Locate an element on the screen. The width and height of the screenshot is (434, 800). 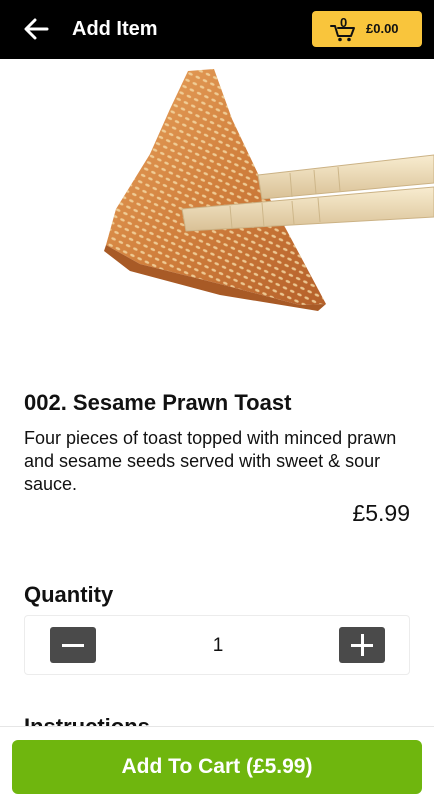
increase-quantity-button is located at coordinates (362, 645).